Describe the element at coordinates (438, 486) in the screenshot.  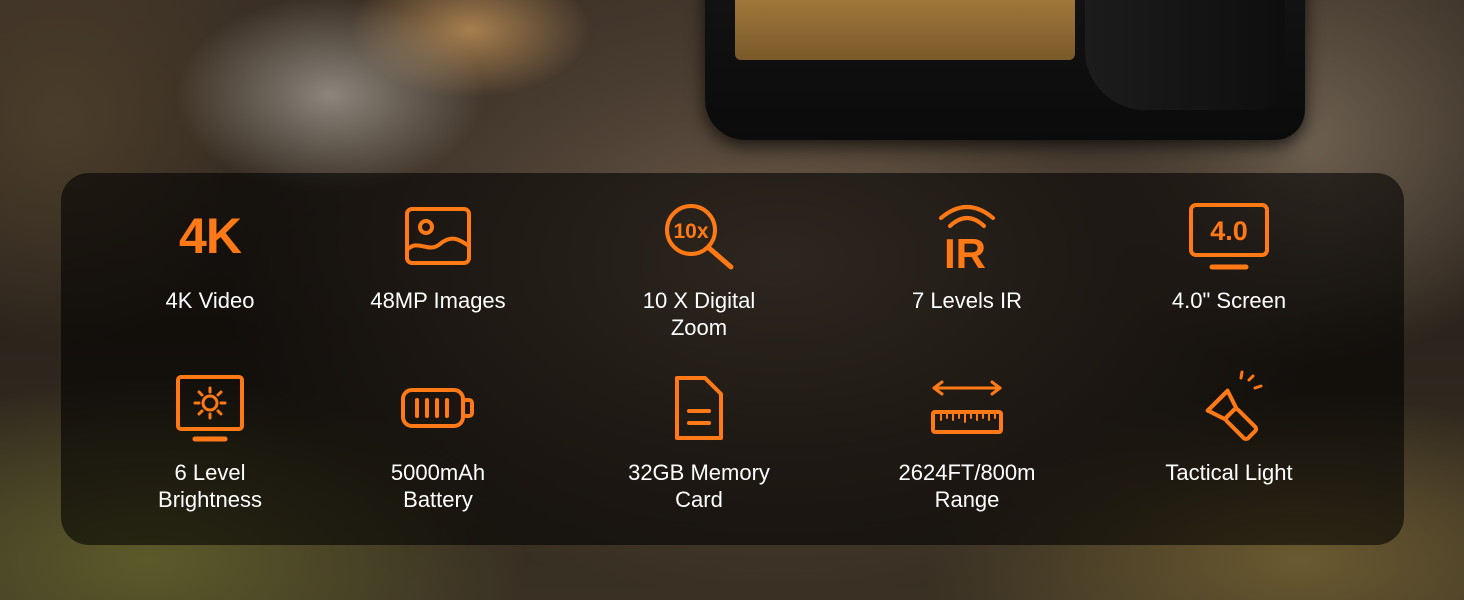
I see `feature-label: 5000mAh Battery` at that location.